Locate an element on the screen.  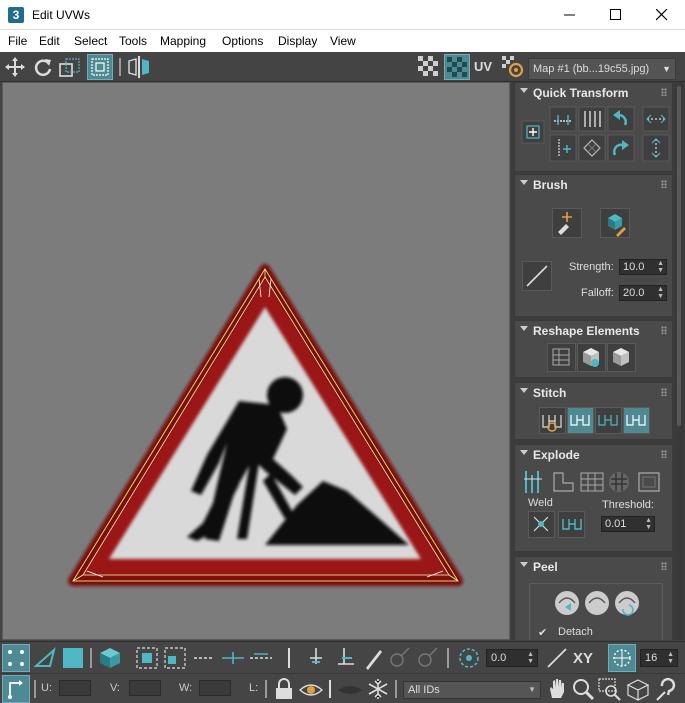
stitch-average-icon is located at coordinates (608, 420).